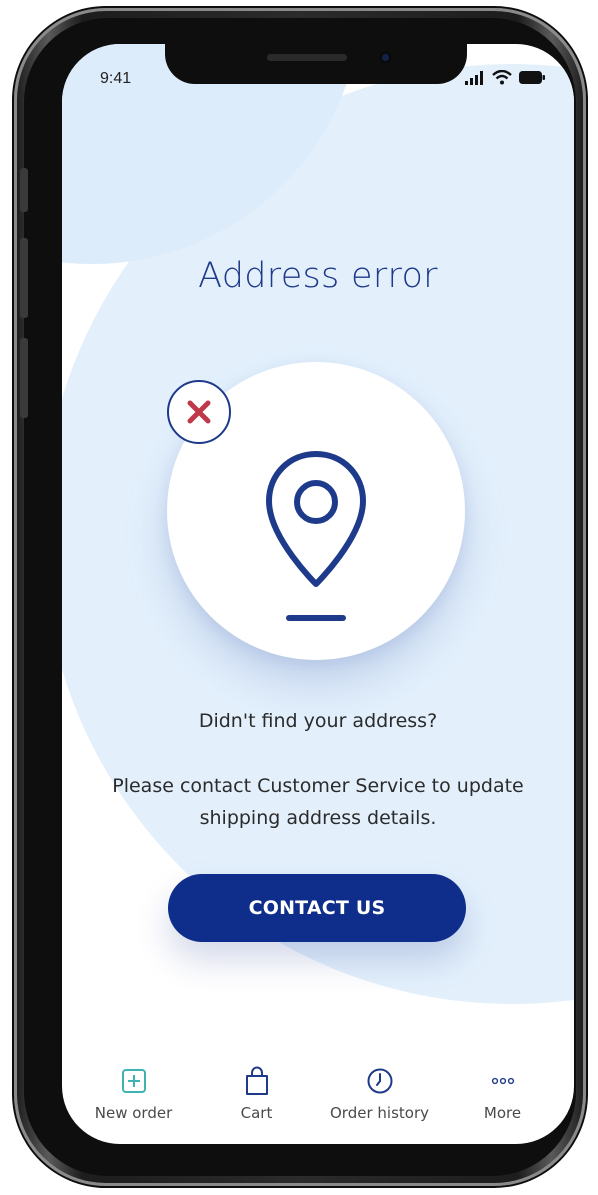 This screenshot has height=1195, width=598. Describe the element at coordinates (379, 1081) in the screenshot. I see `clock-icon` at that location.